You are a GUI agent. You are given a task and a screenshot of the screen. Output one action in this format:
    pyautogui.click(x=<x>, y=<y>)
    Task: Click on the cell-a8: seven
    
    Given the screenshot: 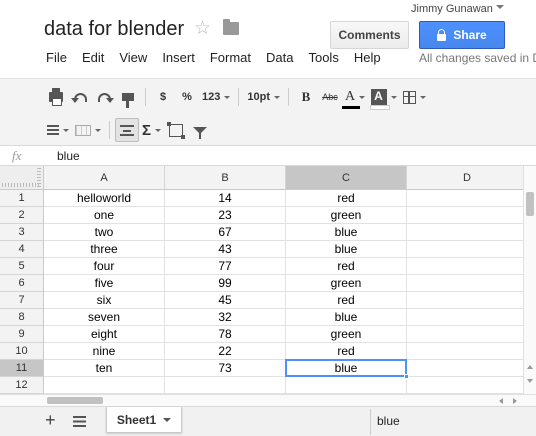 What is the action you would take?
    pyautogui.click(x=104, y=317)
    